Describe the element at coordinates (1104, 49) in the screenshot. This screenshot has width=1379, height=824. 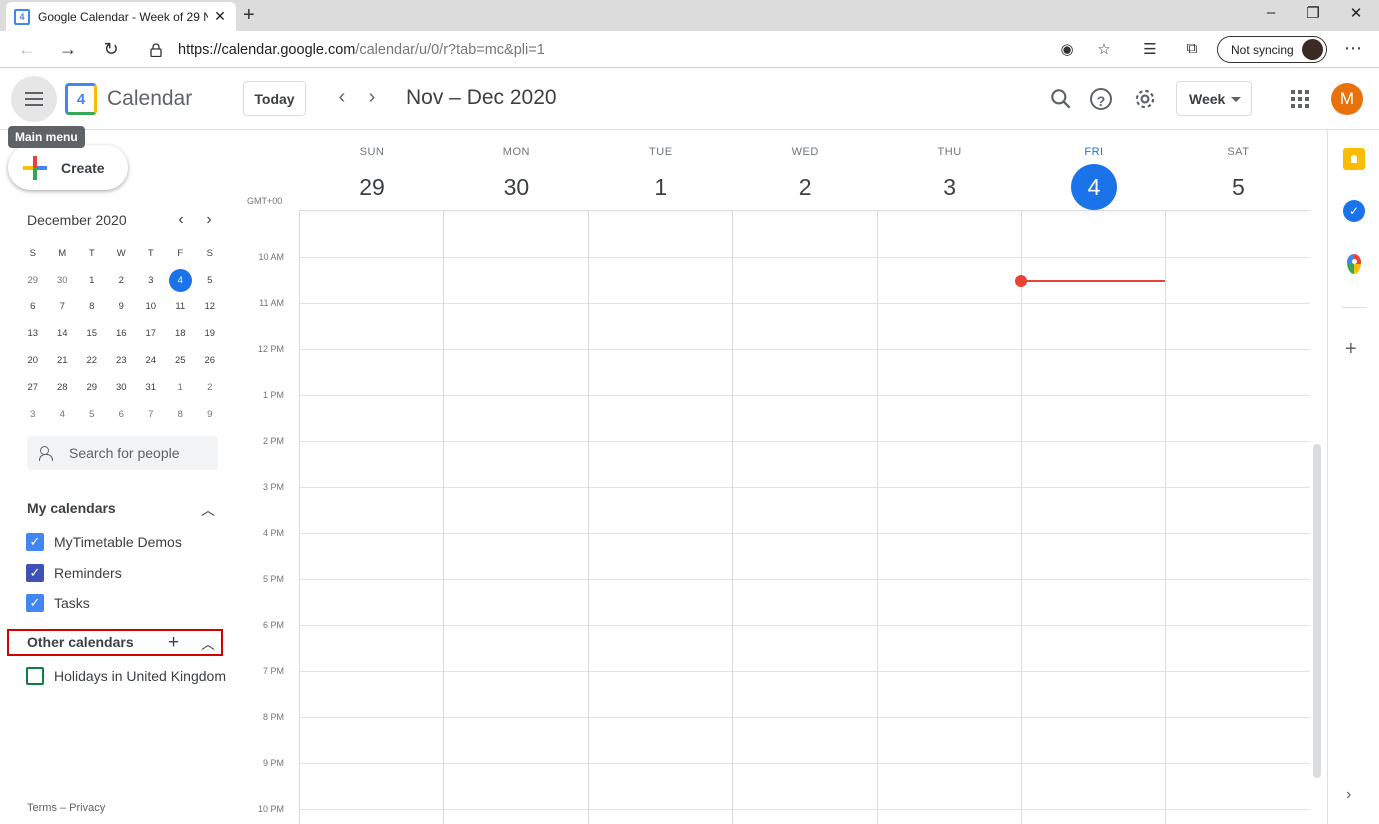
I see `favorite-star-icon: ☆` at that location.